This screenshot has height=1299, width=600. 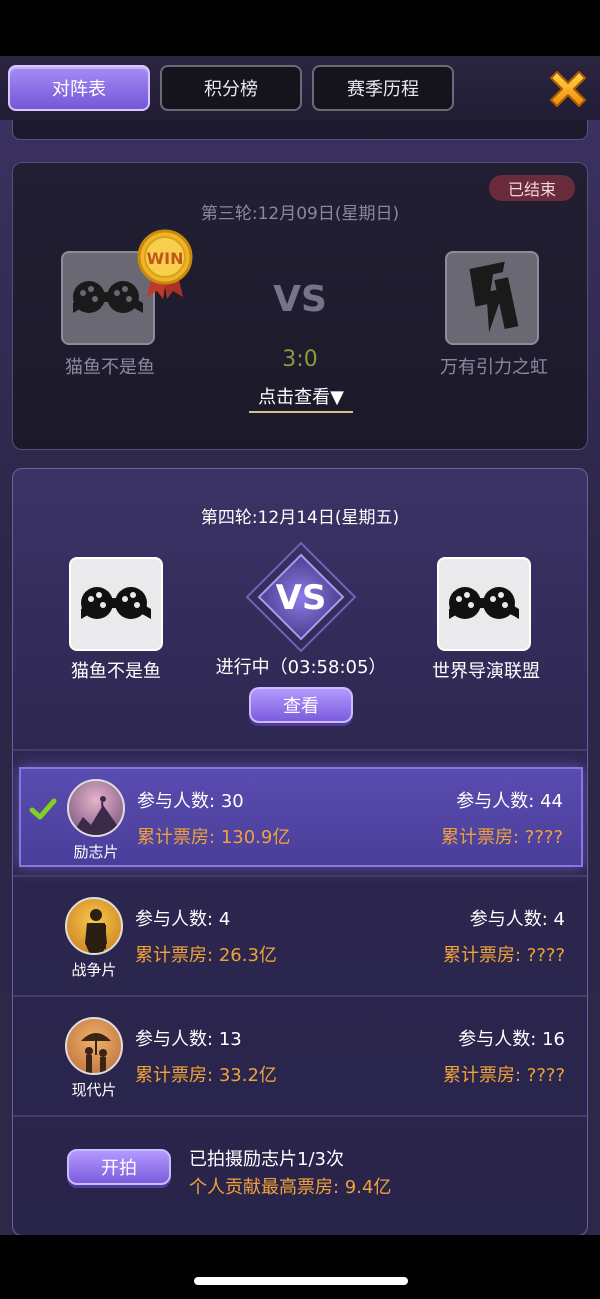 What do you see at coordinates (301, 398) in the screenshot?
I see `view-details-link: 点击查看▼` at bounding box center [301, 398].